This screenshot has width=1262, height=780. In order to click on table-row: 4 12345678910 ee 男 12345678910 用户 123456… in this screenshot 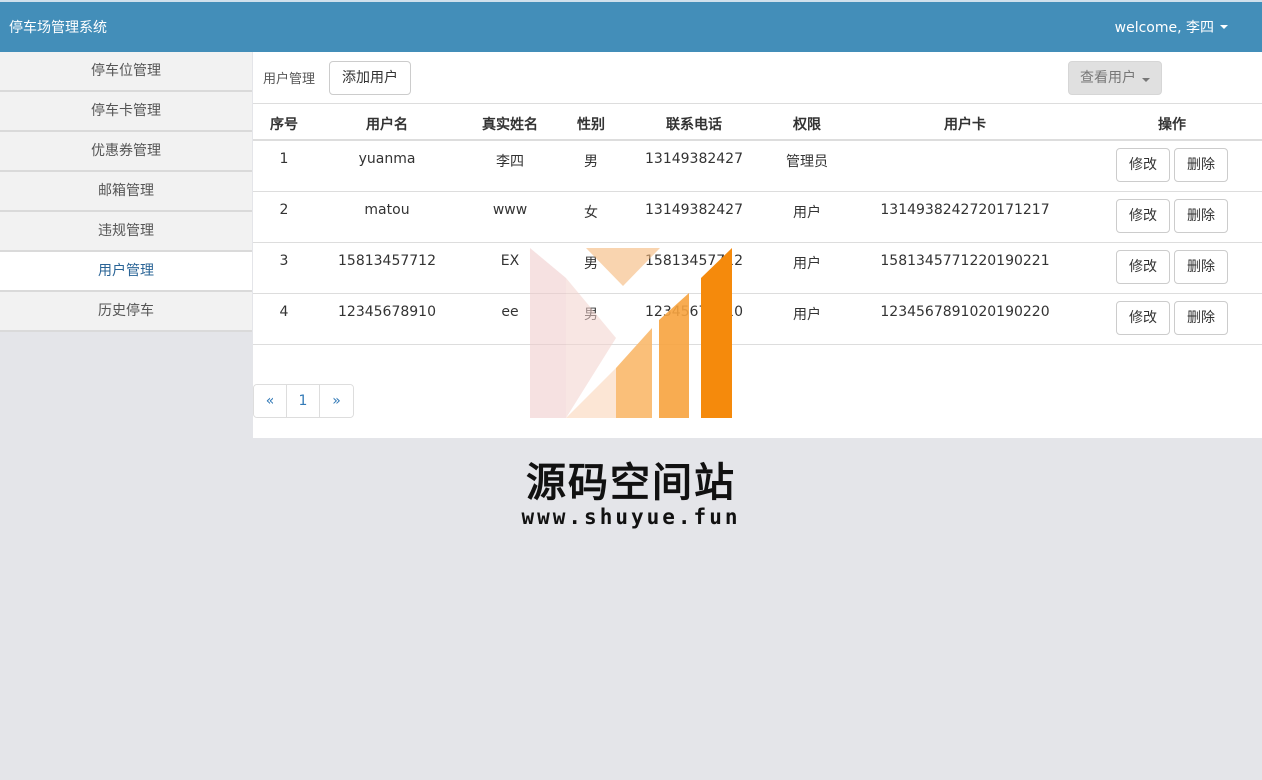, I will do `click(757, 319)`.